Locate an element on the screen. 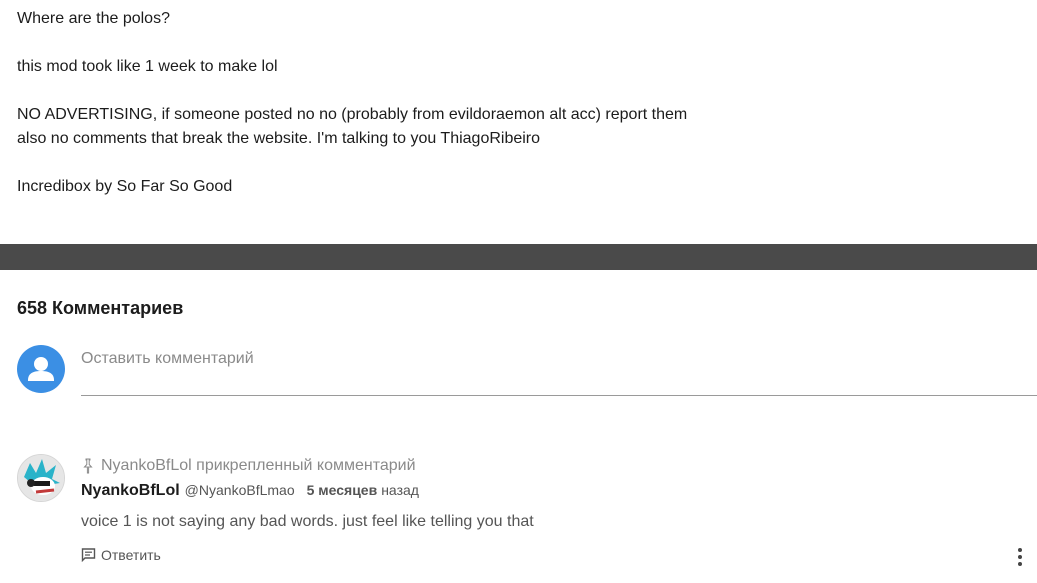 The width and height of the screenshot is (1037, 583). comment-author-avatar is located at coordinates (41, 478).